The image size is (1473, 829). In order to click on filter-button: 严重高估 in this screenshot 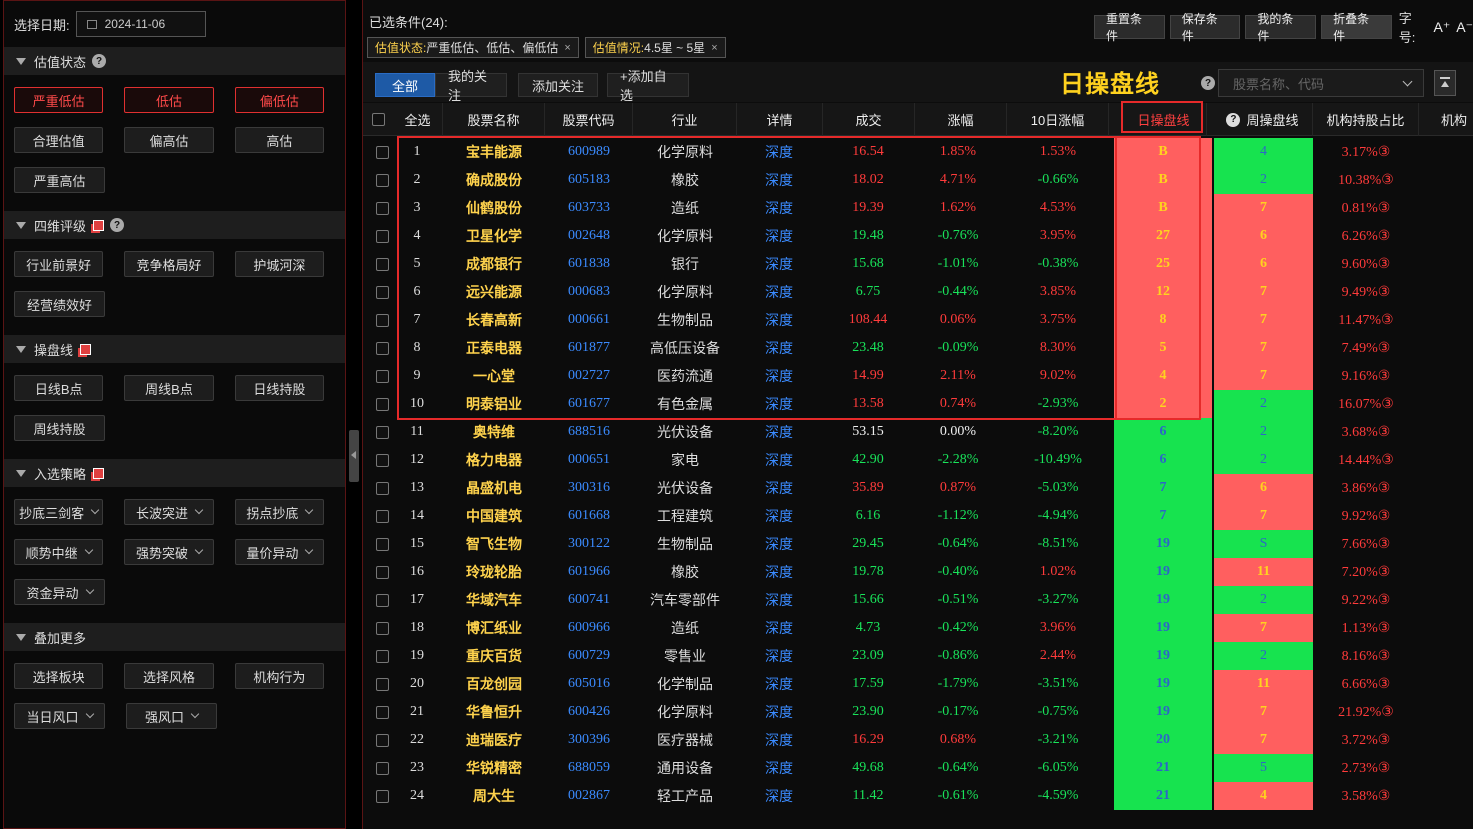, I will do `click(59, 180)`.